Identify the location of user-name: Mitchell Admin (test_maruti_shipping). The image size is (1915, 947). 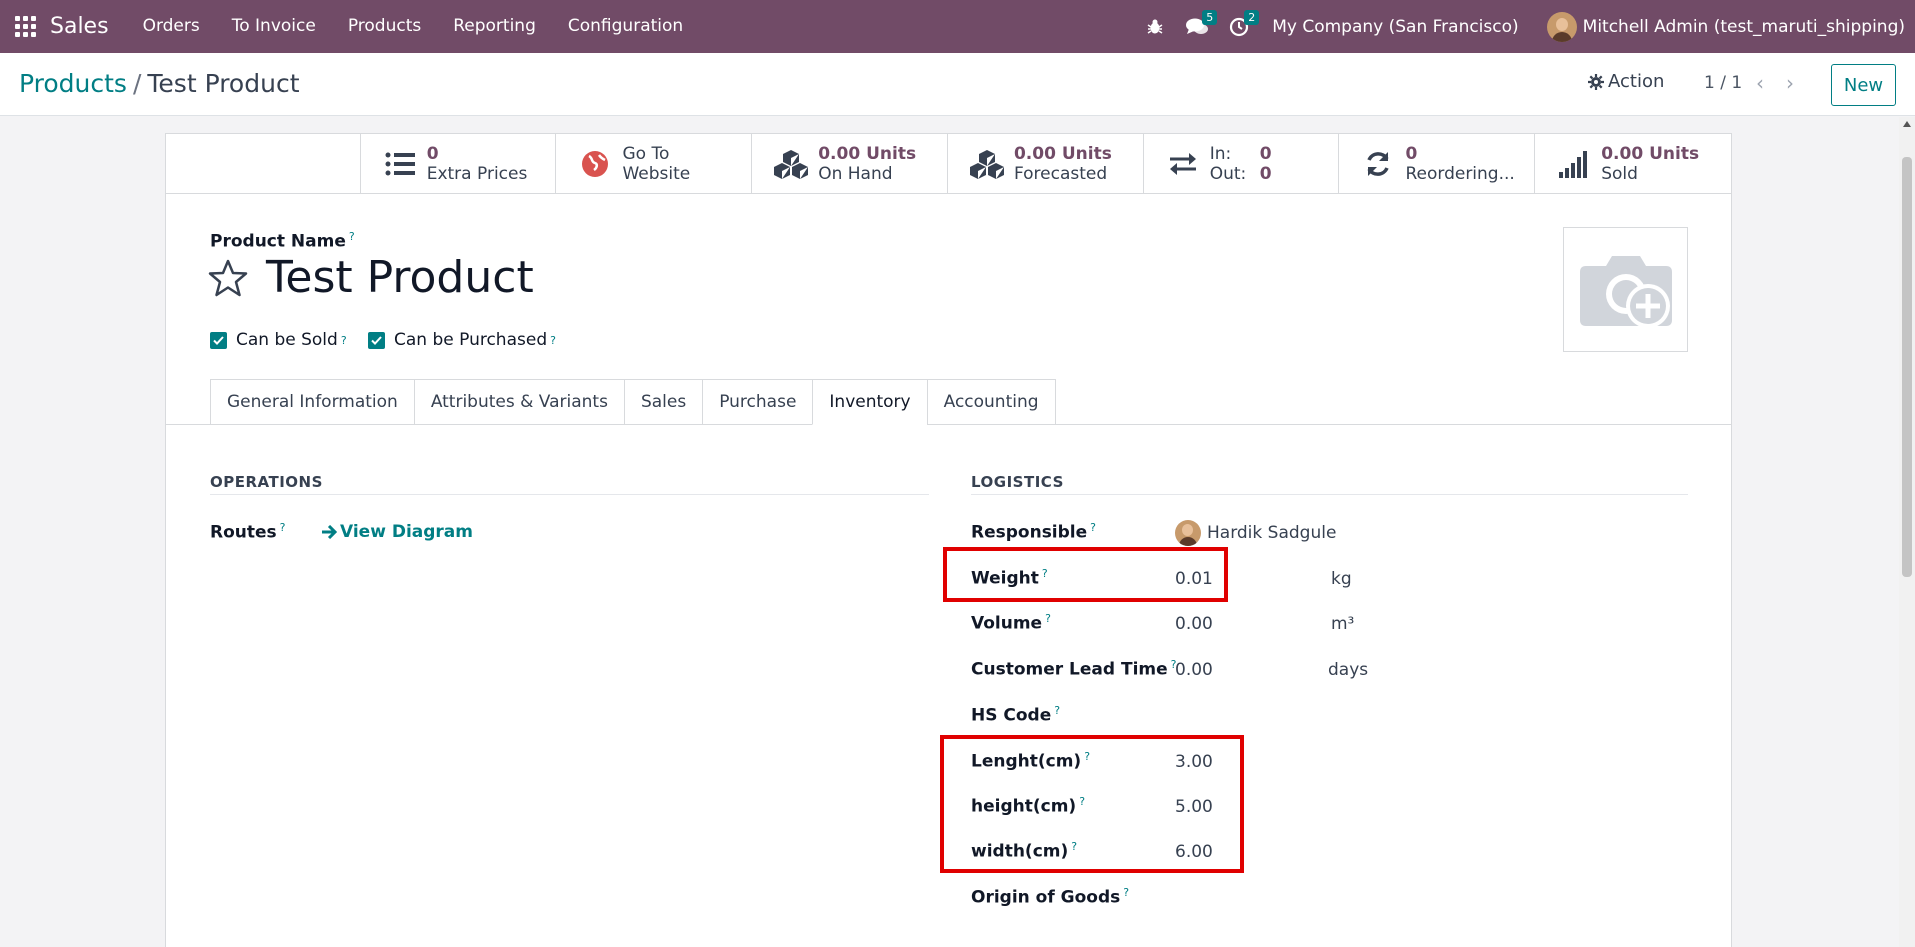
(1743, 26).